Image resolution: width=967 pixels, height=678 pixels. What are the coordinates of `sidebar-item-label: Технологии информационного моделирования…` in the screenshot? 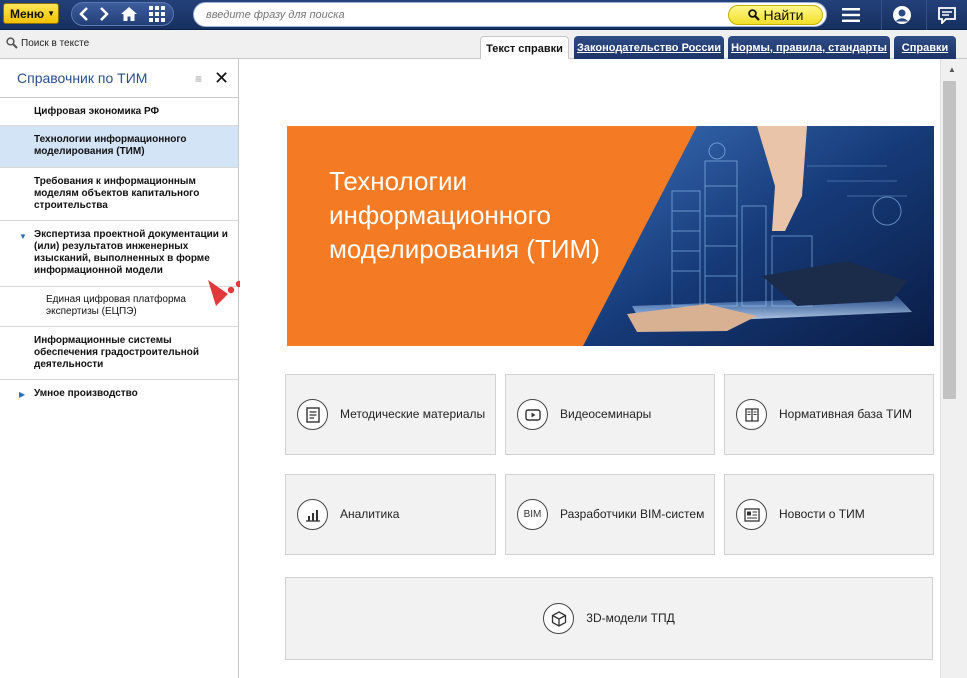 It's located at (110, 145).